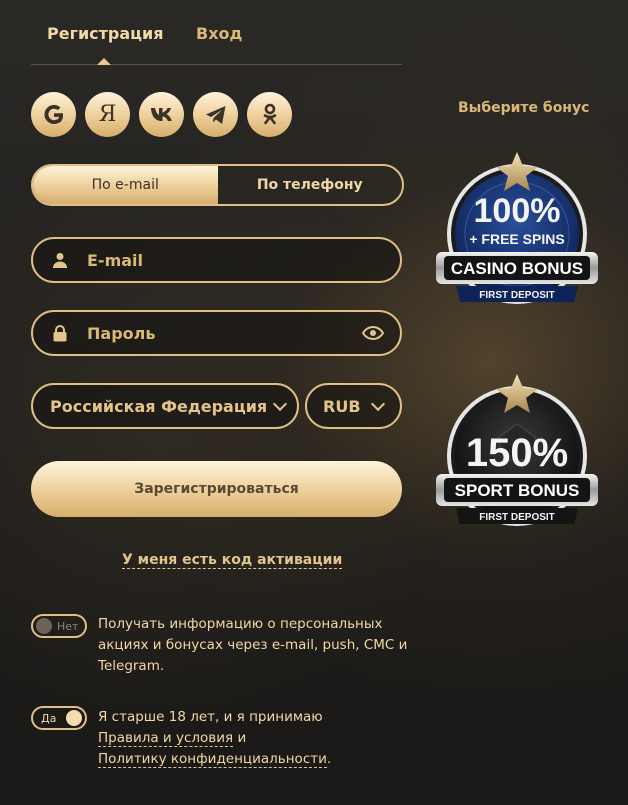 This screenshot has width=628, height=805. What do you see at coordinates (242, 738) in the screenshot?
I see `conjunction-text: и` at bounding box center [242, 738].